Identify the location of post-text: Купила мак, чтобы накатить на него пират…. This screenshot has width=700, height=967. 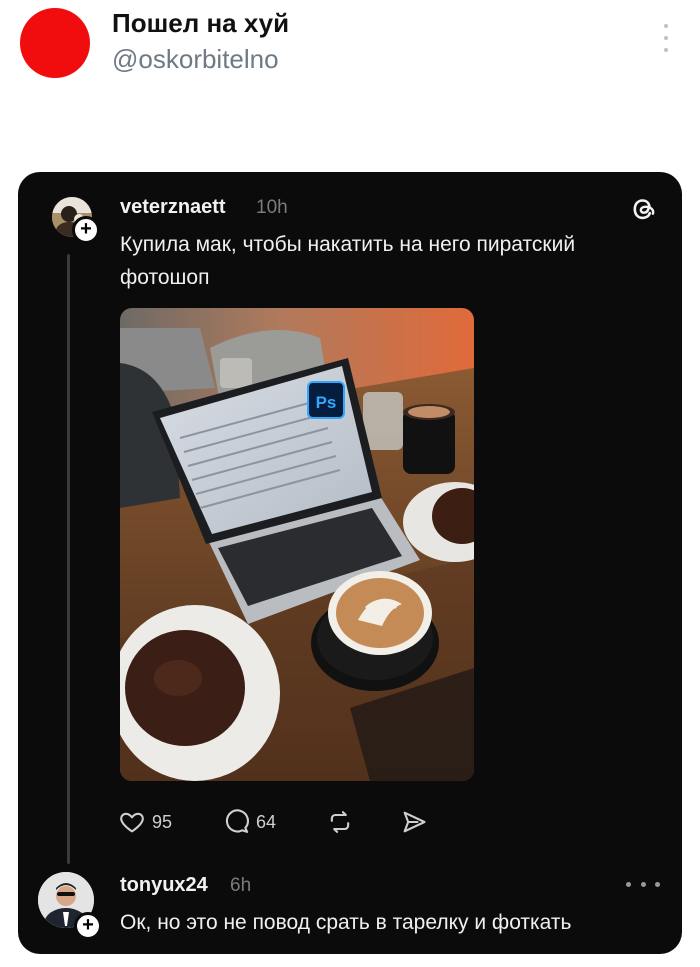
(348, 261).